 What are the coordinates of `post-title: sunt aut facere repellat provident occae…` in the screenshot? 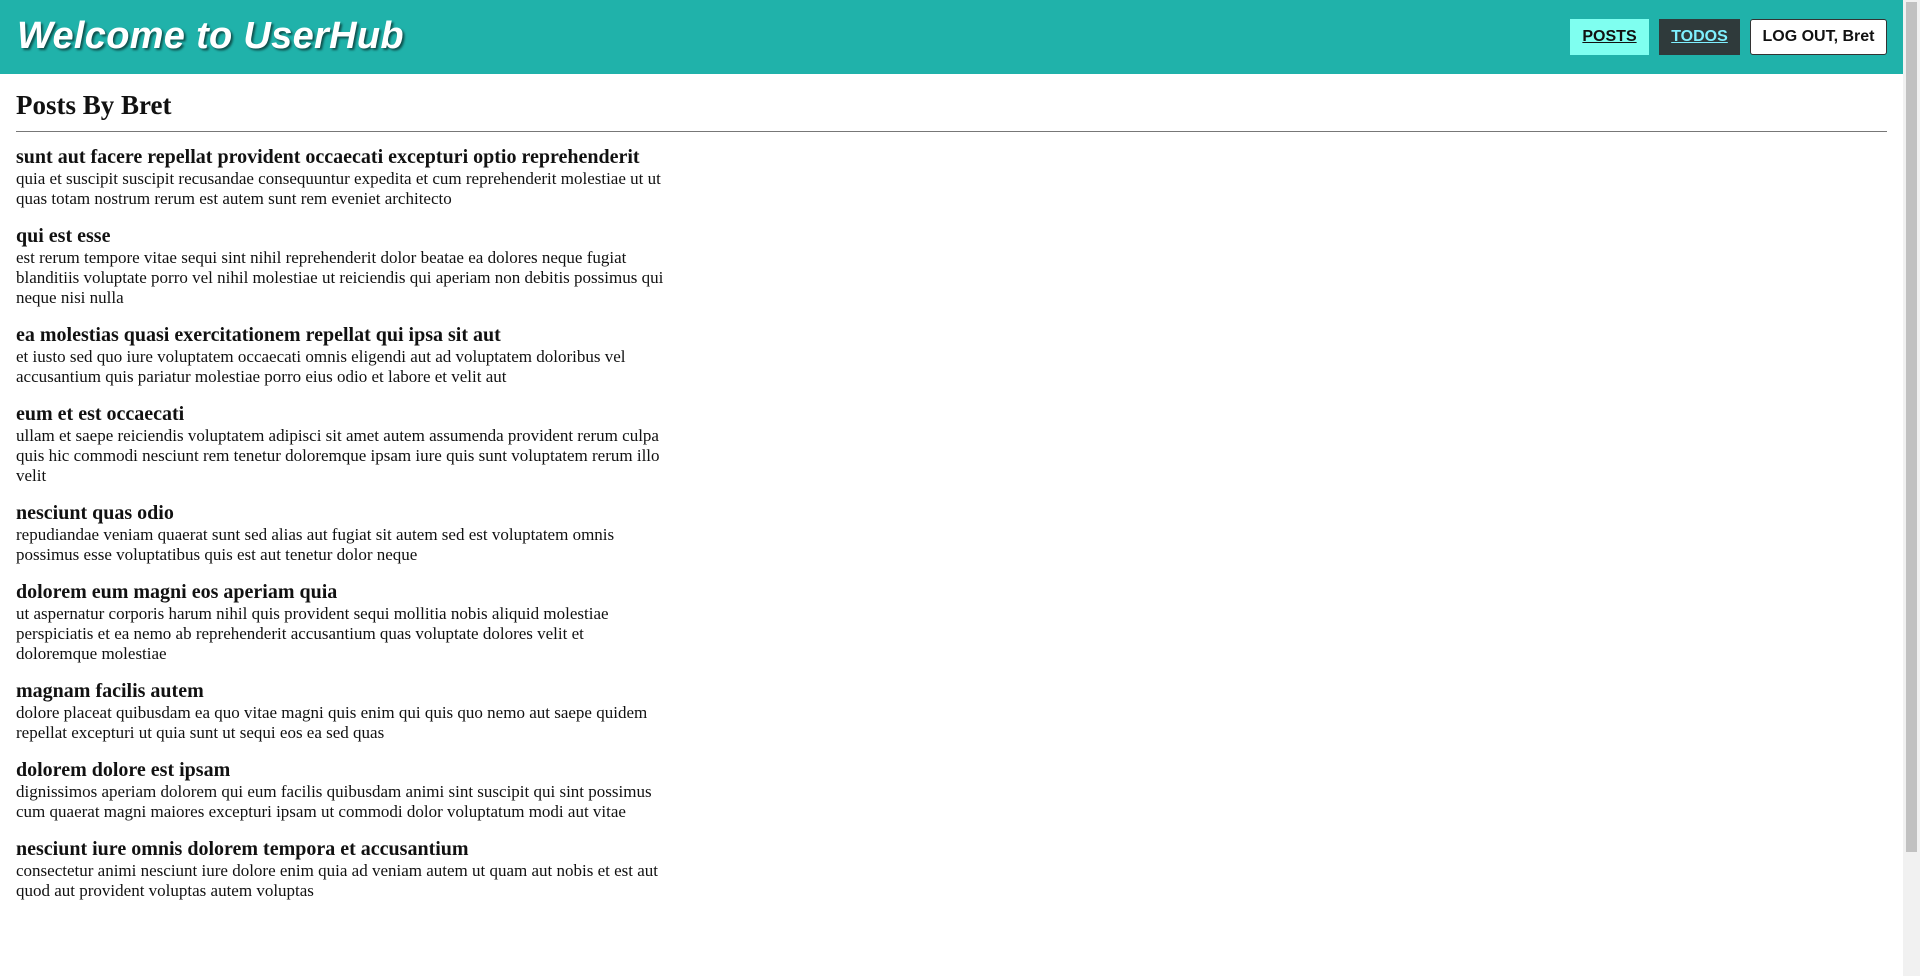 It's located at (328, 157).